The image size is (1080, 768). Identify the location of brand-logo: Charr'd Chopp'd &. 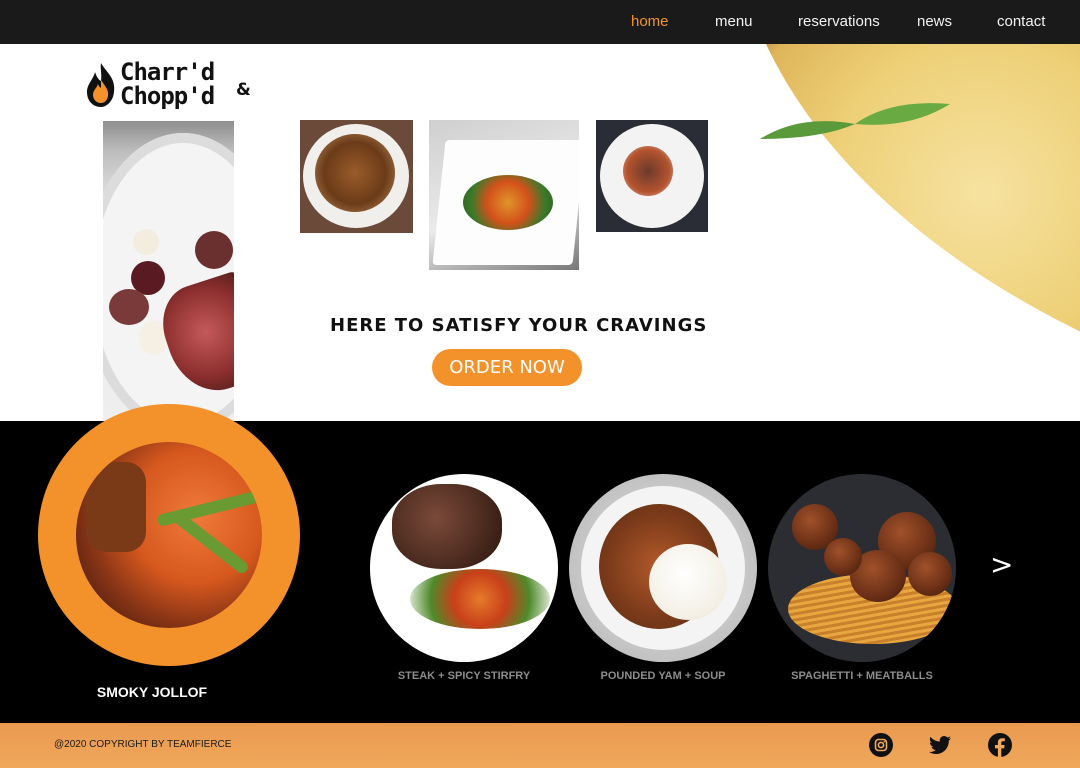
(174, 88).